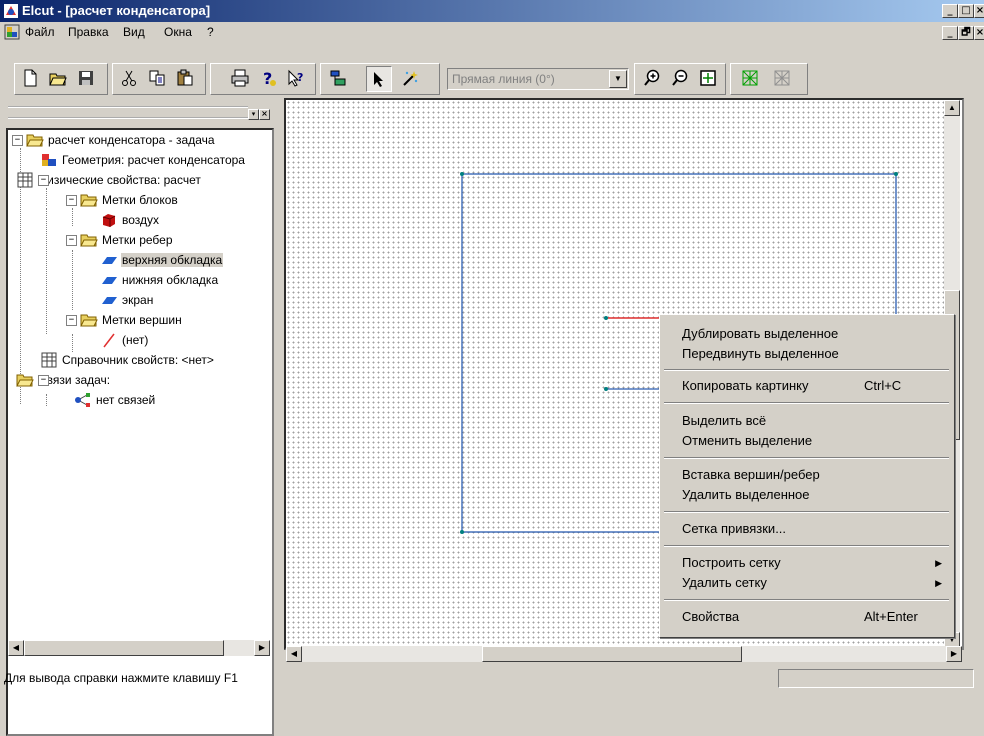  What do you see at coordinates (708, 78) in the screenshot?
I see `zoom-fit-icon` at bounding box center [708, 78].